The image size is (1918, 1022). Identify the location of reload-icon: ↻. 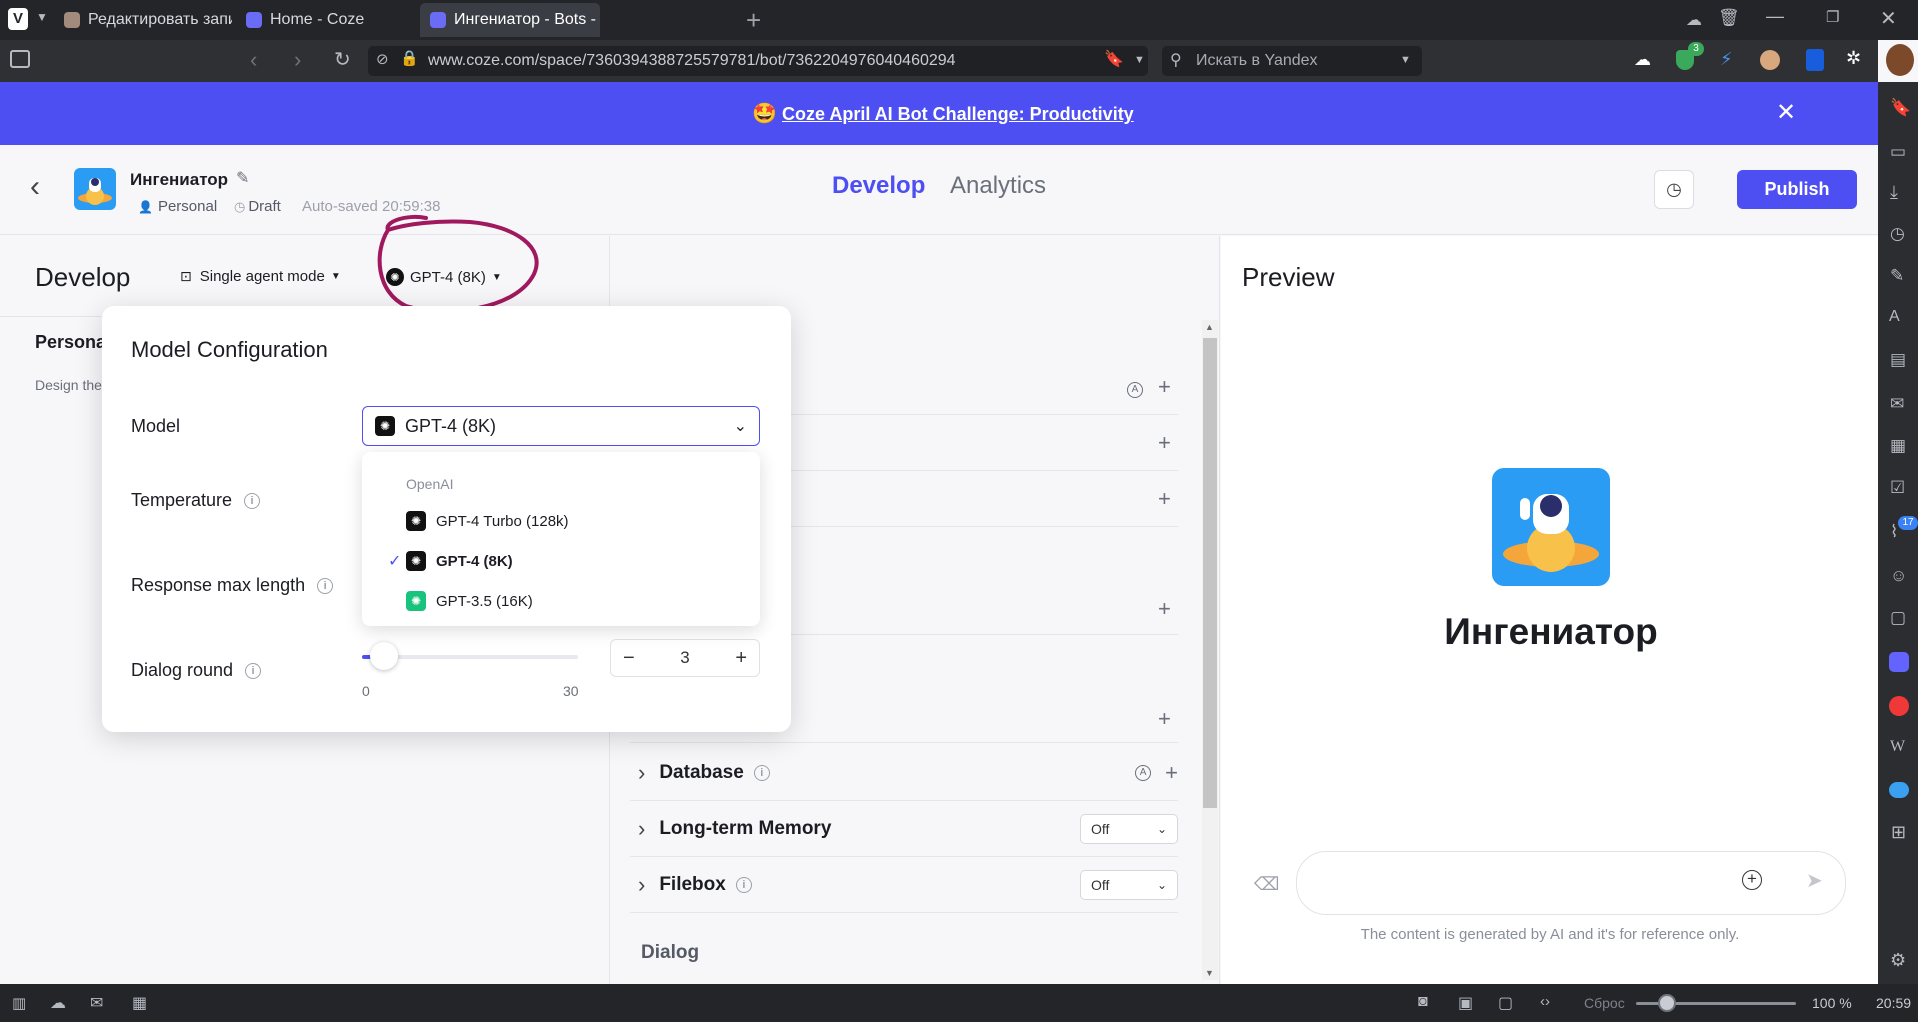
(342, 59).